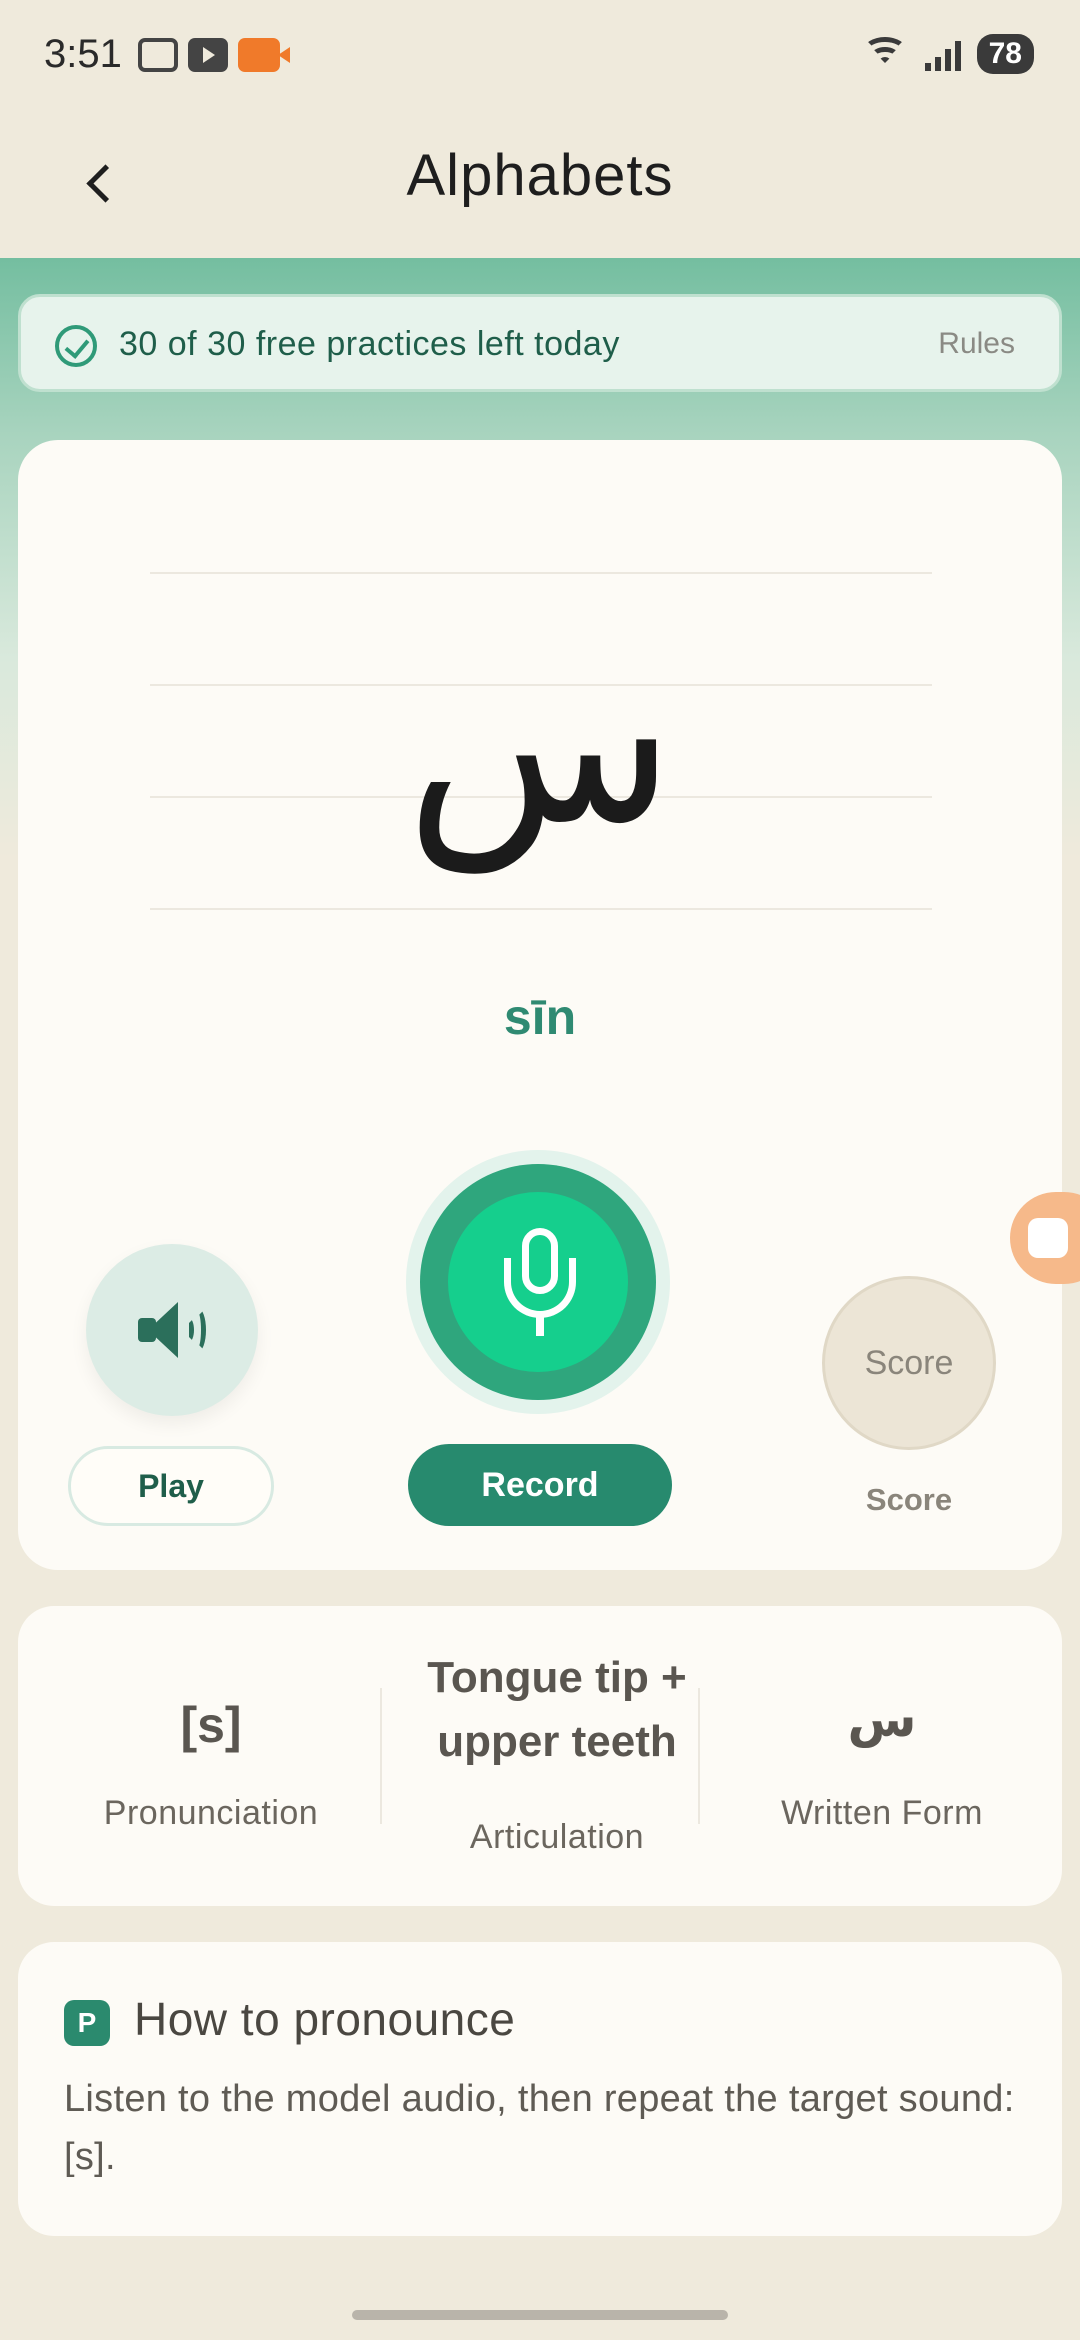  I want to click on microphone-icon, so click(540, 1283).